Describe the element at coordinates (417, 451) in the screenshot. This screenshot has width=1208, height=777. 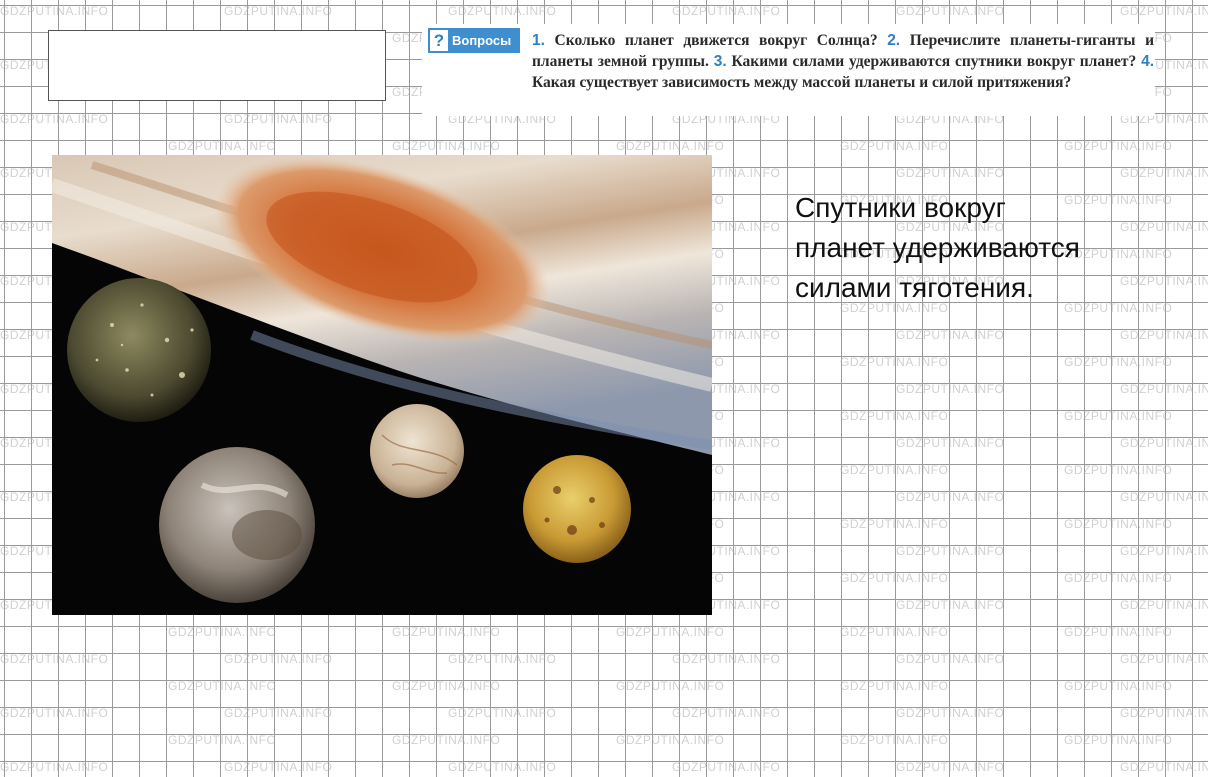
I see `europa-shape` at that location.